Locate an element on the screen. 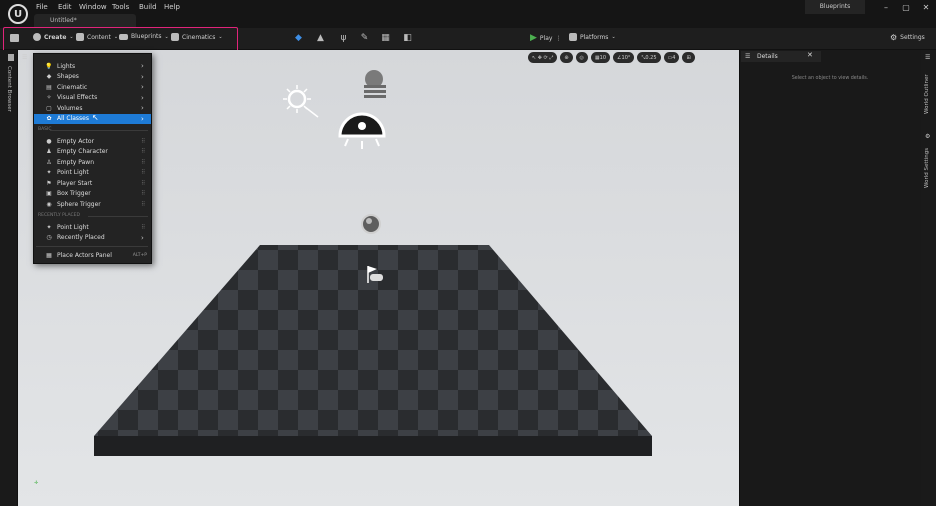 Image resolution: width=936 pixels, height=506 pixels. hamburger-icon: ☰ is located at coordinates (24, 57).